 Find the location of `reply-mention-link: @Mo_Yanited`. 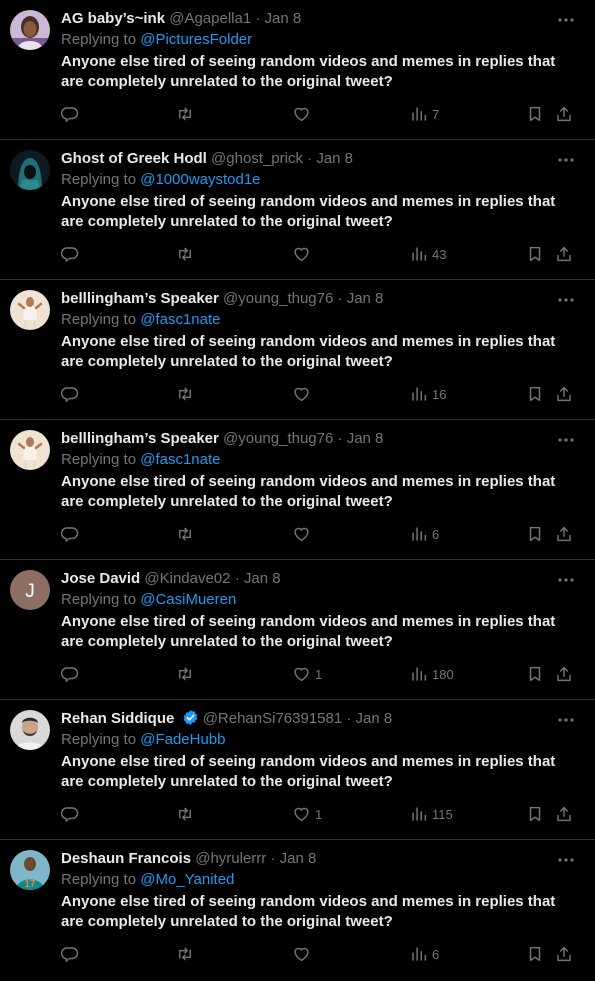

reply-mention-link: @Mo_Yanited is located at coordinates (187, 879).